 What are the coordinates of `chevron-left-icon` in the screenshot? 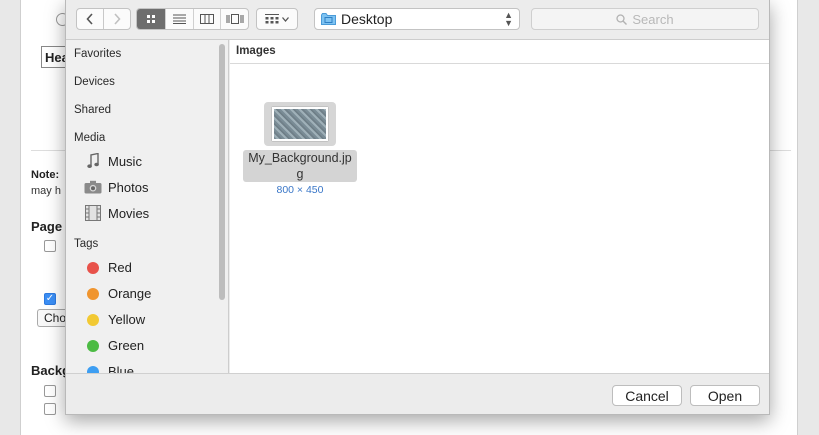 It's located at (89, 19).